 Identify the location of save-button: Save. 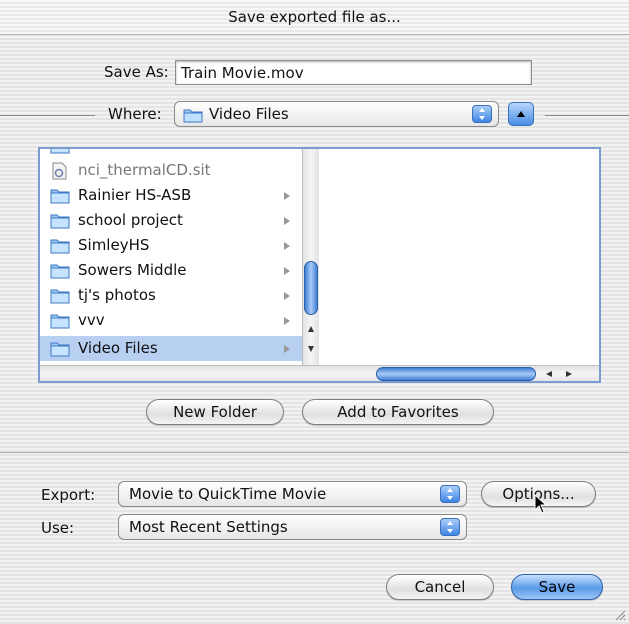
(557, 587).